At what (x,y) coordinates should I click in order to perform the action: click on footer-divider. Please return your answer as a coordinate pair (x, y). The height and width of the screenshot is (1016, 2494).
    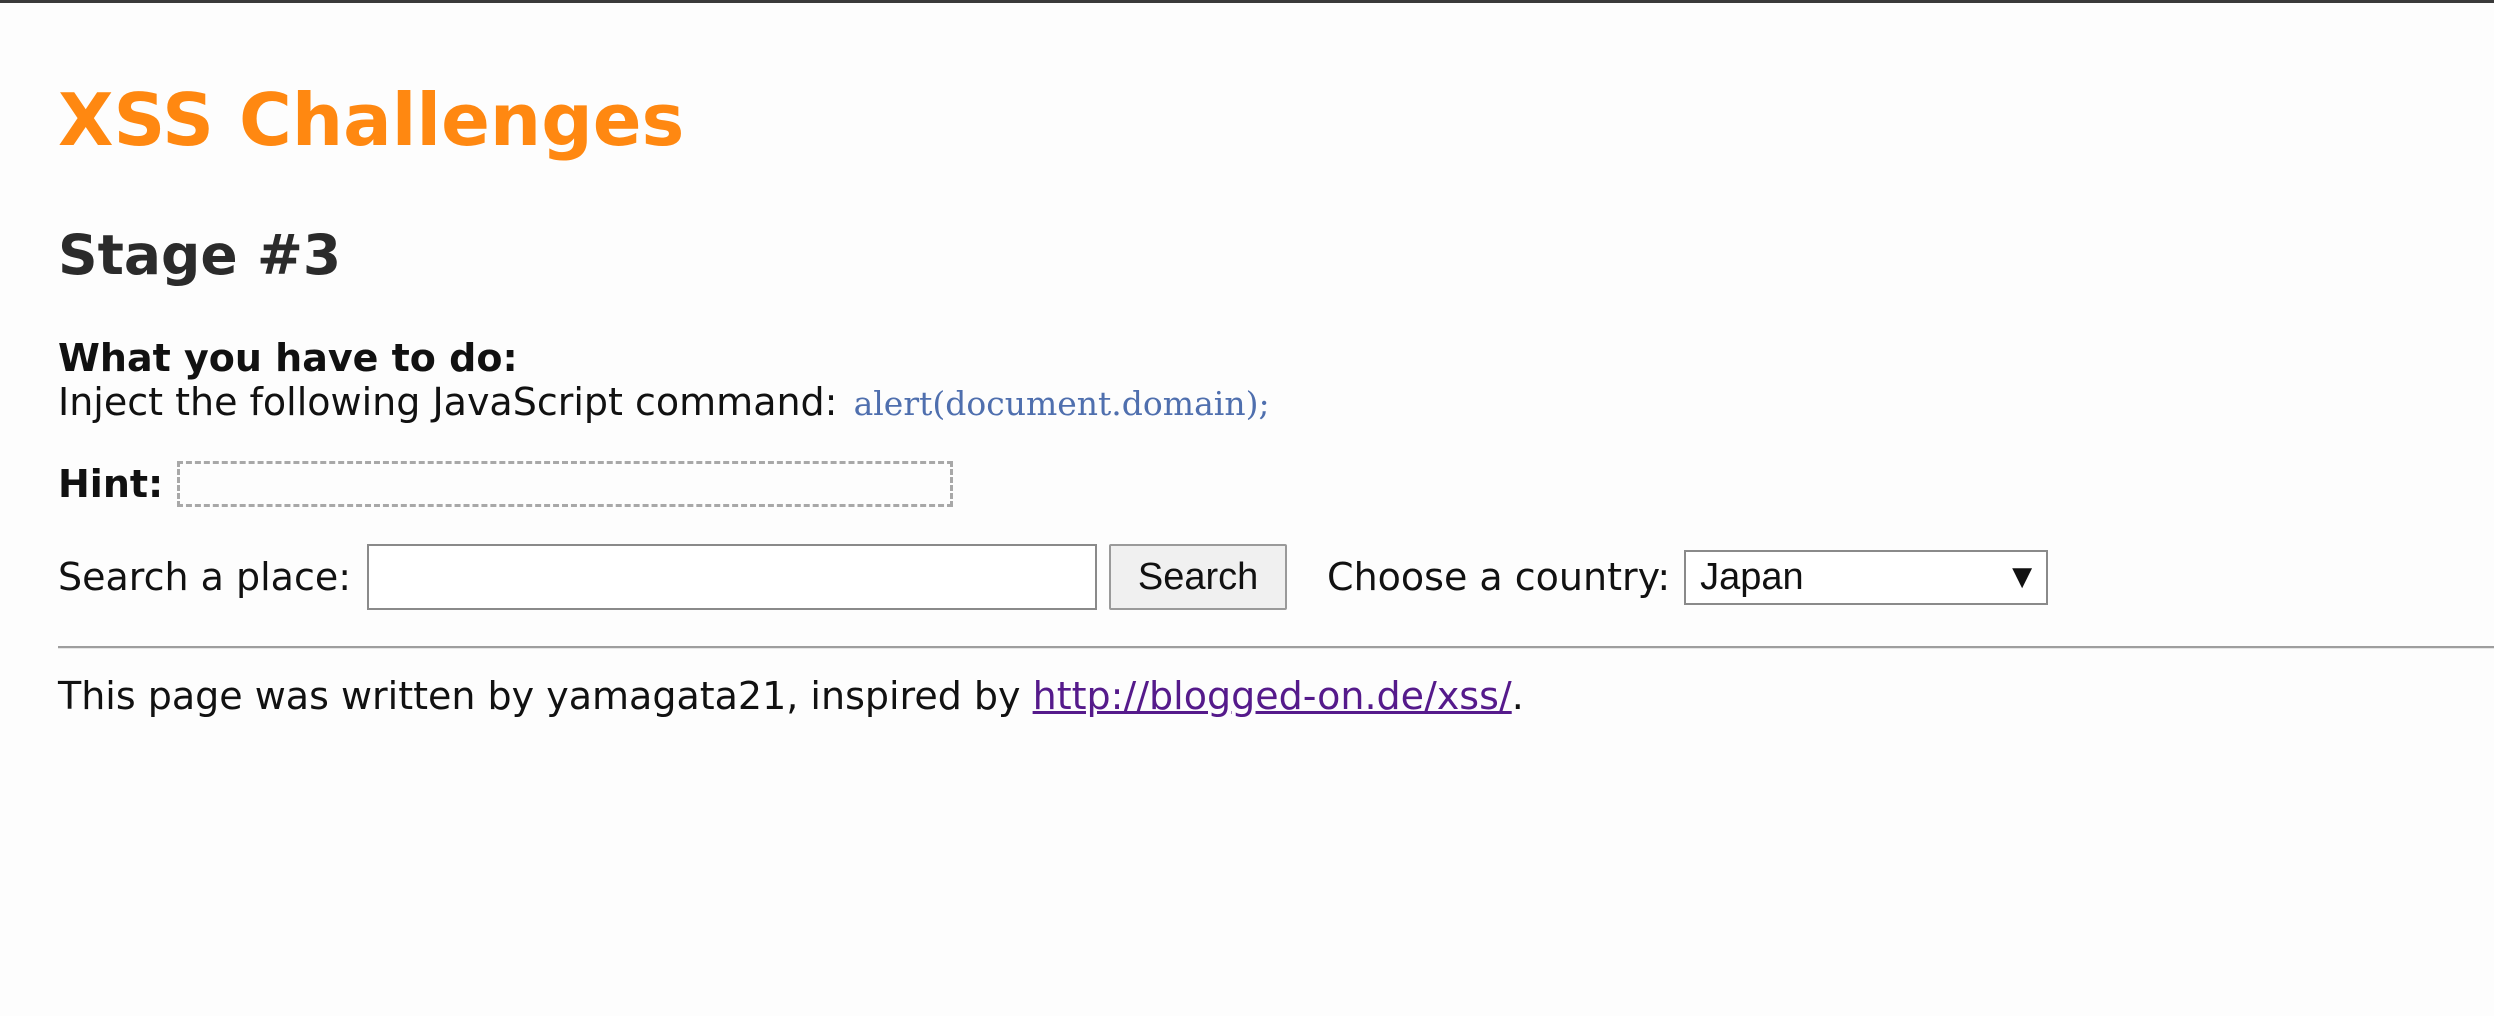
    Looking at the image, I should click on (1276, 647).